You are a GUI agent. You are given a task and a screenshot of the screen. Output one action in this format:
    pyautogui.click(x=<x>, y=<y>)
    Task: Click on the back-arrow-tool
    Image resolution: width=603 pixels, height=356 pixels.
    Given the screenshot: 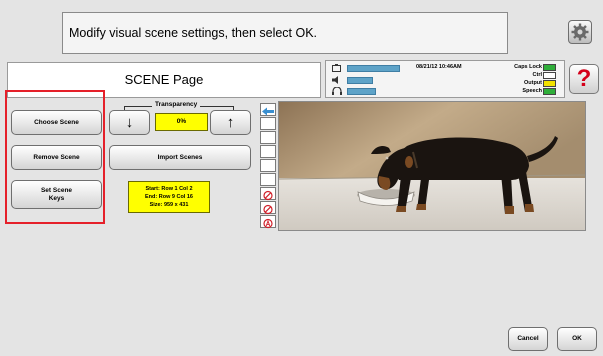 What is the action you would take?
    pyautogui.click(x=268, y=109)
    